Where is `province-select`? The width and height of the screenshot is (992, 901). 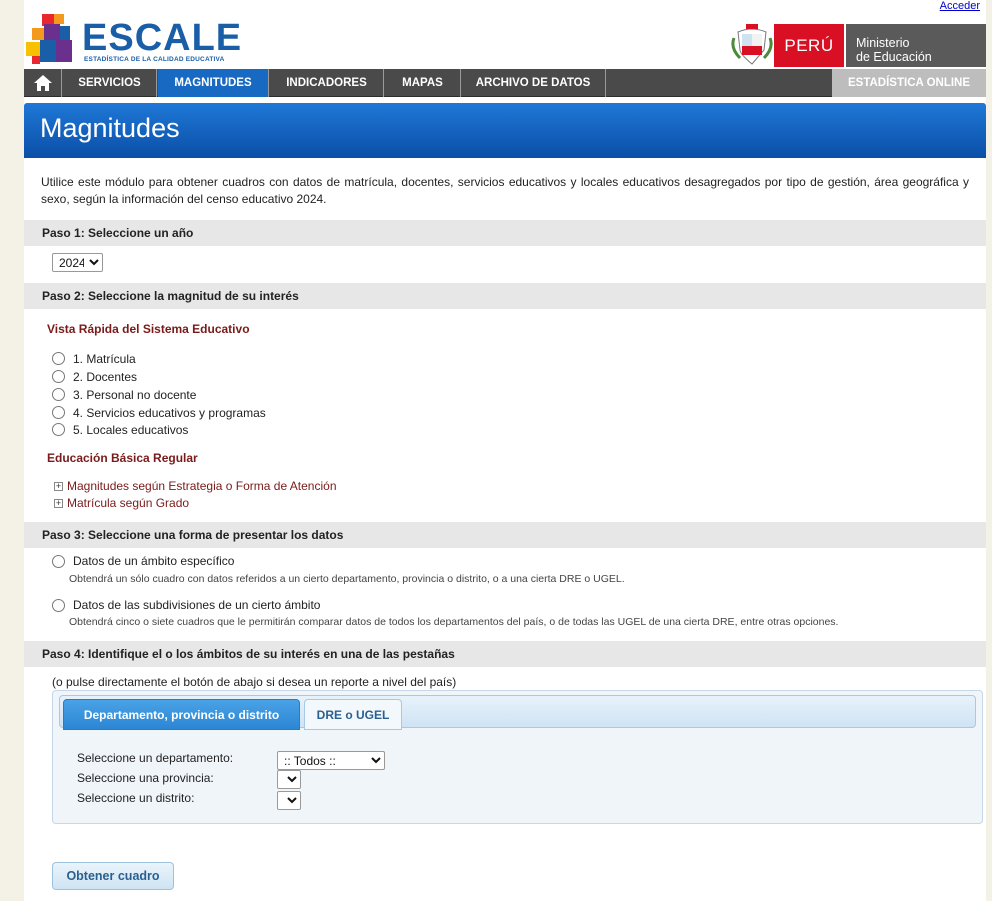
province-select is located at coordinates (289, 779).